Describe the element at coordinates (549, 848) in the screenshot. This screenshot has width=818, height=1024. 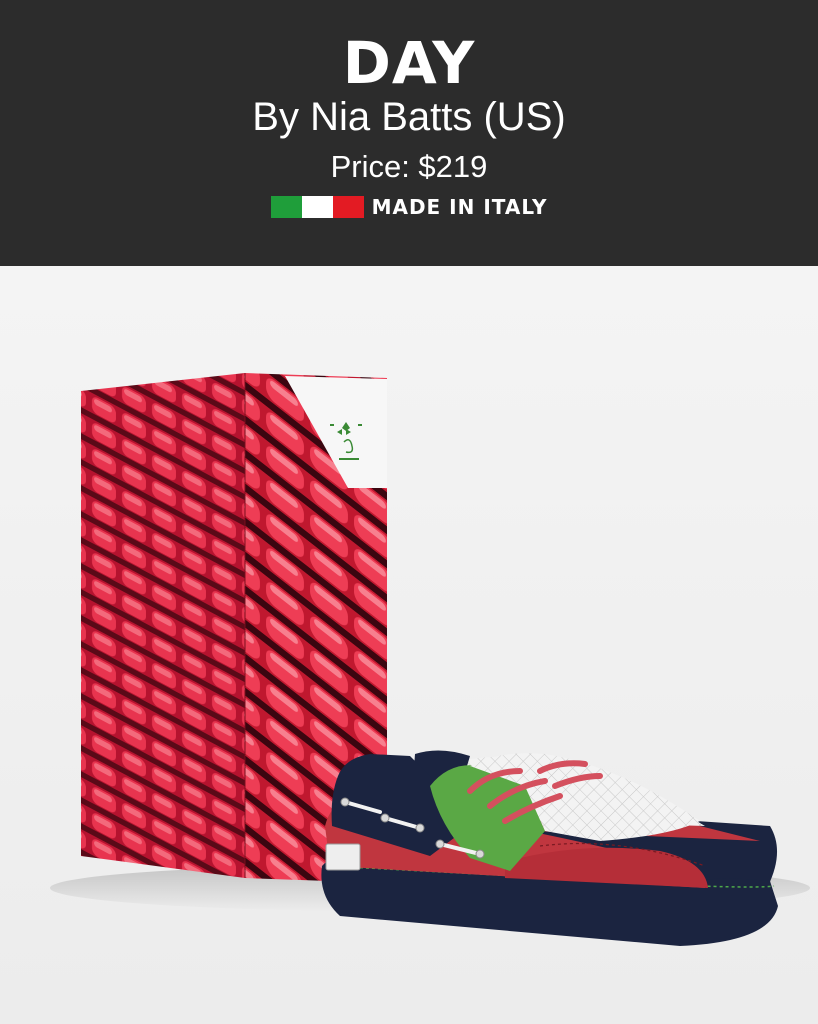
I see `shoe-pair` at that location.